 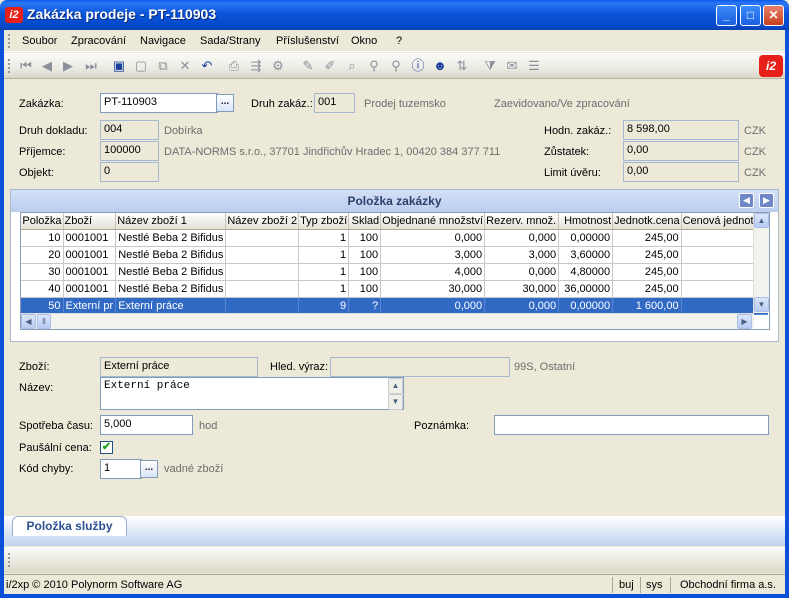 I want to click on filter-icon: ⧩, so click(x=490, y=66).